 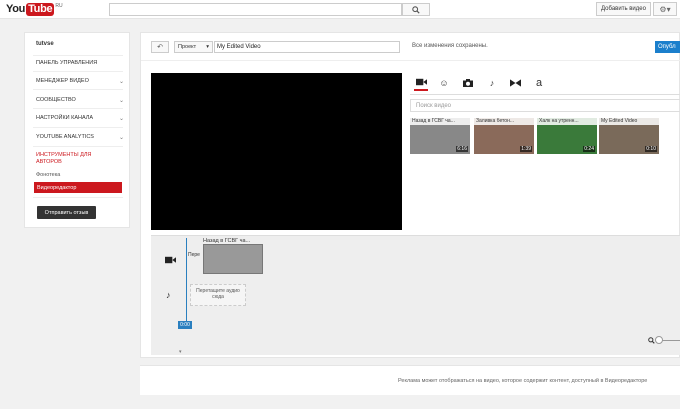 I want to click on project-title-input: My Edited Video, so click(x=307, y=47).